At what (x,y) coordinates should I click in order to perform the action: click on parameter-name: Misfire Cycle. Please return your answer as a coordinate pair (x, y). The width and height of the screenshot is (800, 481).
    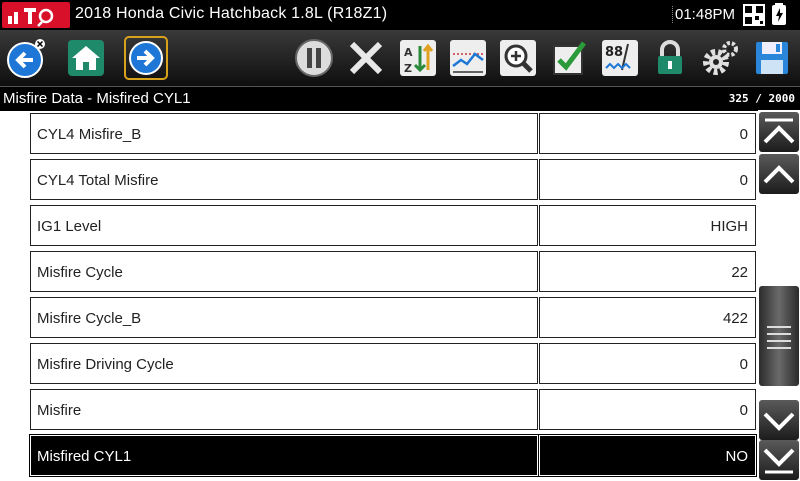
    Looking at the image, I should click on (80, 272).